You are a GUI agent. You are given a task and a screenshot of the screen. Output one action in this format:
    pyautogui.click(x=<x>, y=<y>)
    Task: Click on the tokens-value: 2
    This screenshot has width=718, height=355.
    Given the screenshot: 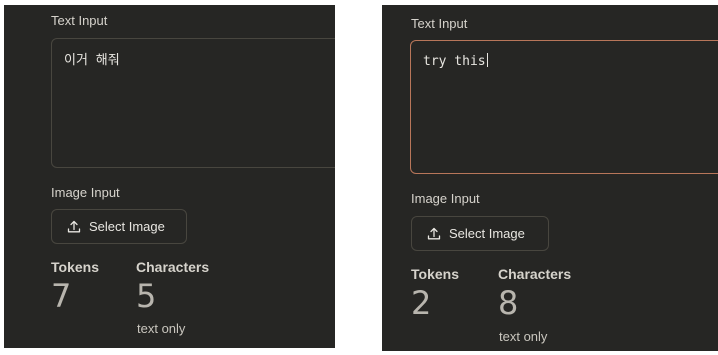 What is the action you would take?
    pyautogui.click(x=421, y=303)
    